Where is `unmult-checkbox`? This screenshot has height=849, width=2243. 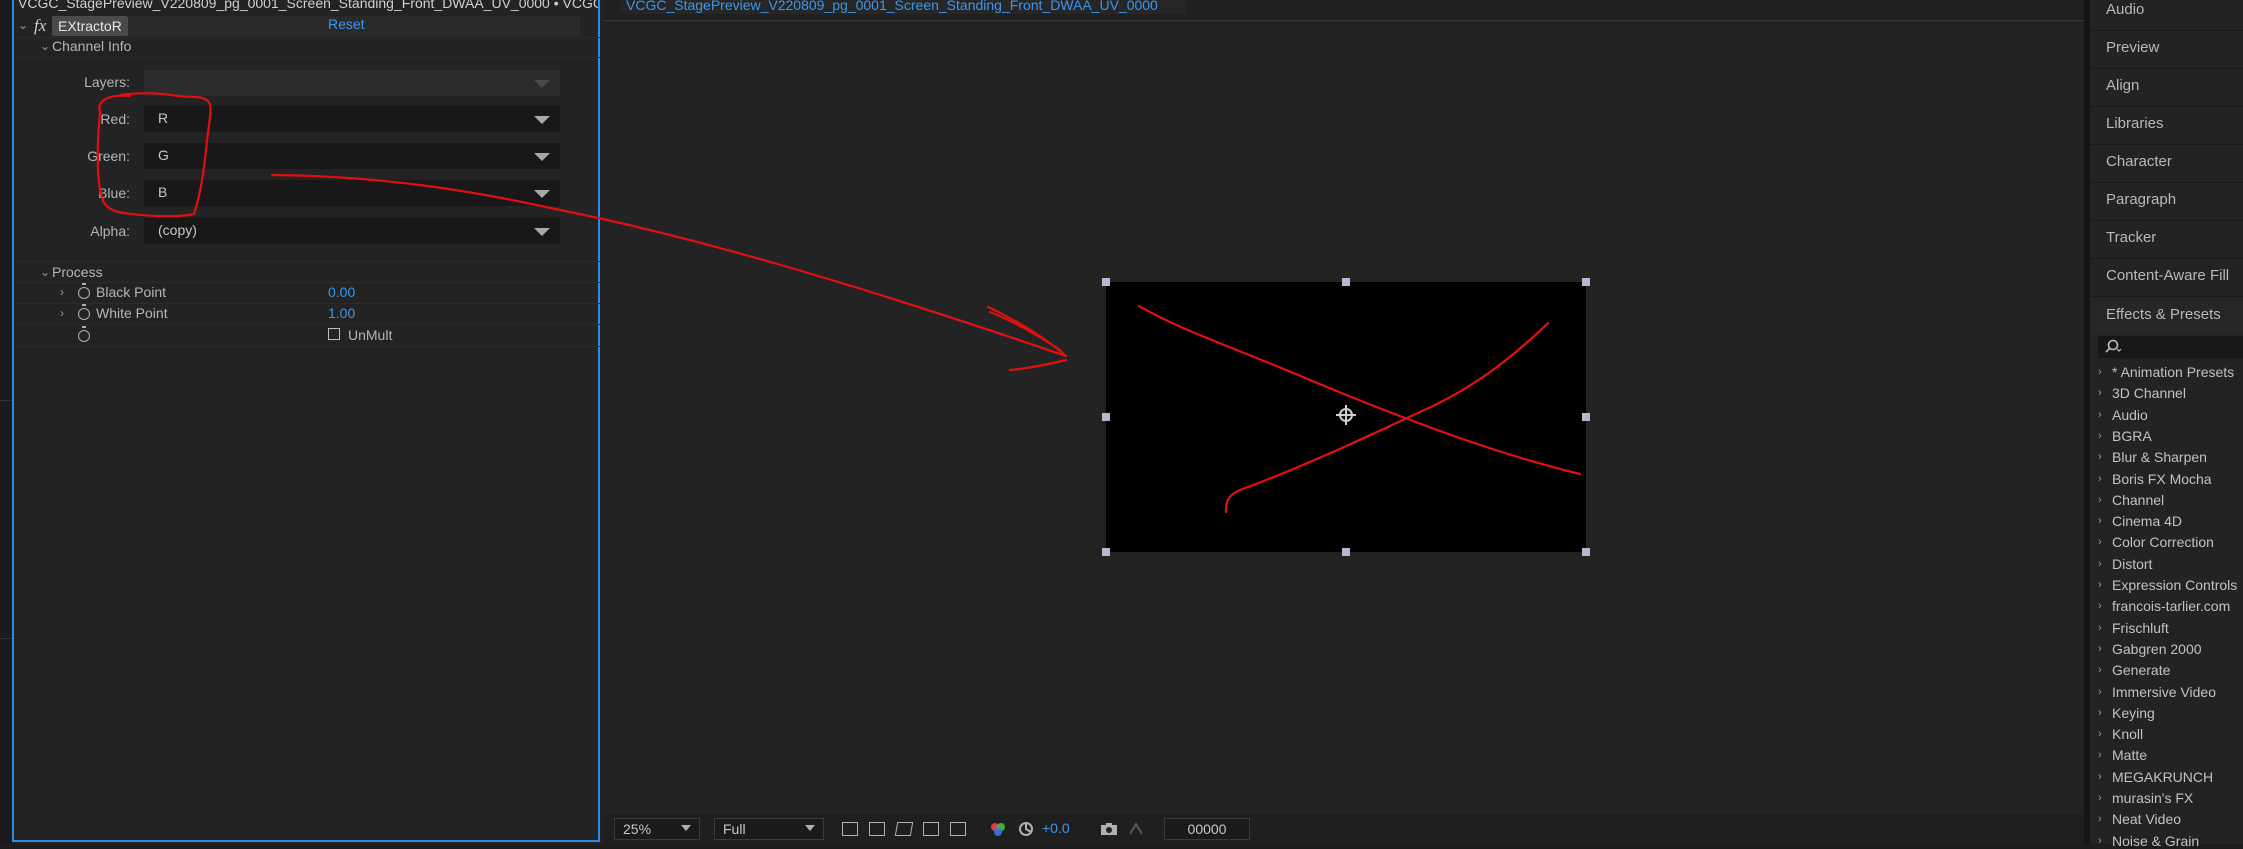 unmult-checkbox is located at coordinates (334, 334).